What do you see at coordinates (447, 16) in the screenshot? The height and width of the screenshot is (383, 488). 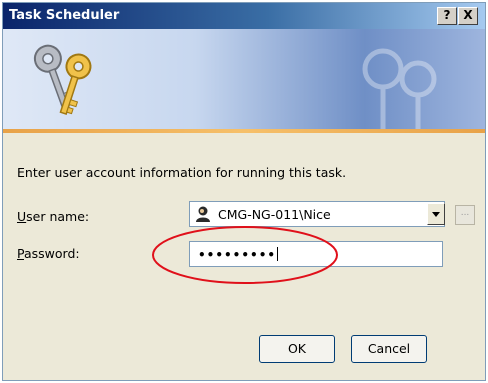 I see `help-button: ?` at bounding box center [447, 16].